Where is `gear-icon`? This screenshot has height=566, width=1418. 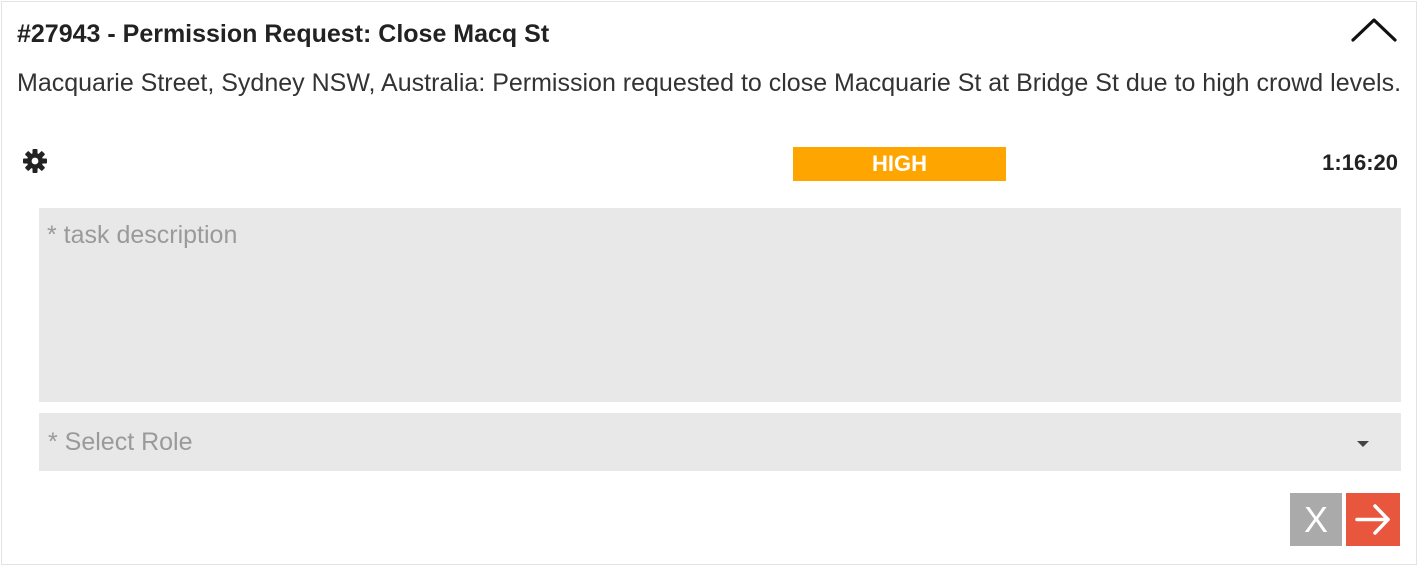
gear-icon is located at coordinates (35, 161).